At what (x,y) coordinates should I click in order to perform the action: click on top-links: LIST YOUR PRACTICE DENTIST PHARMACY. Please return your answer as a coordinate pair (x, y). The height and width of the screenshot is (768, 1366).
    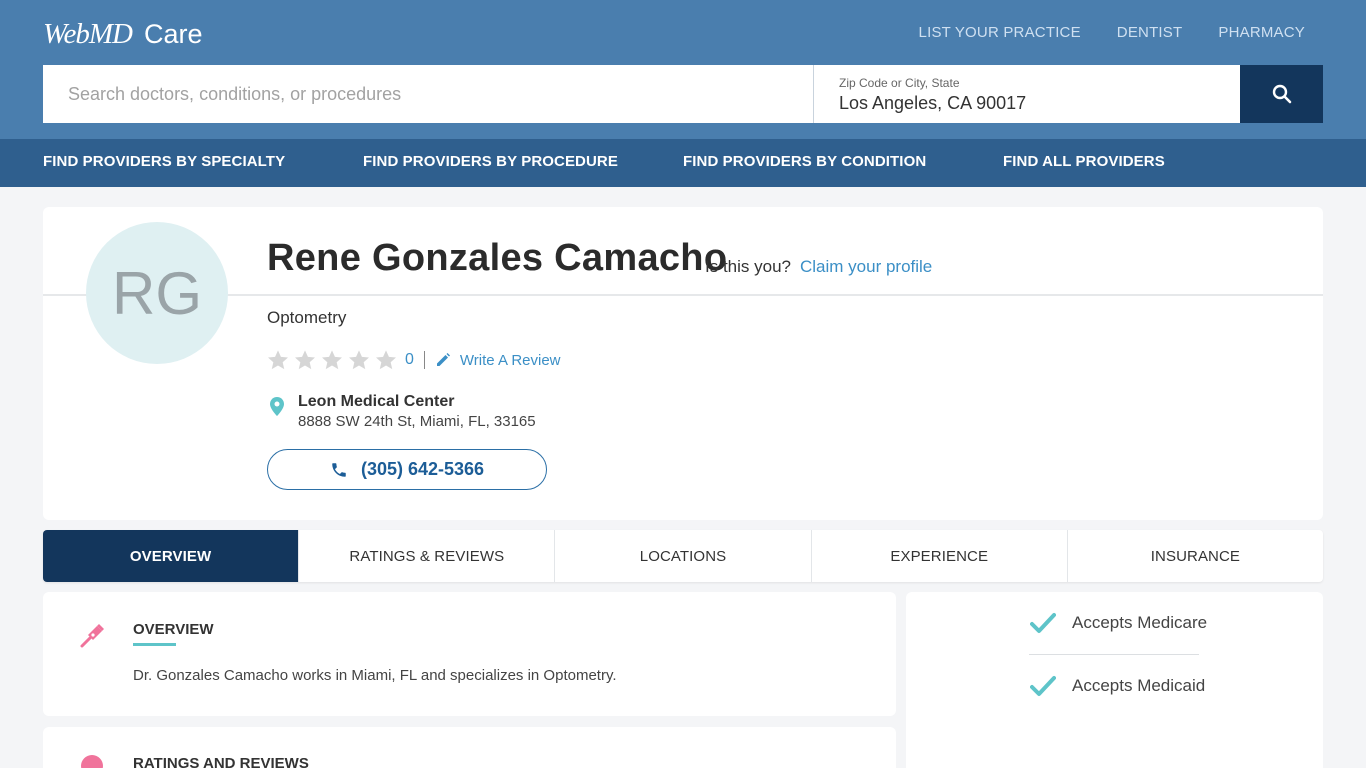
    Looking at the image, I should click on (1112, 32).